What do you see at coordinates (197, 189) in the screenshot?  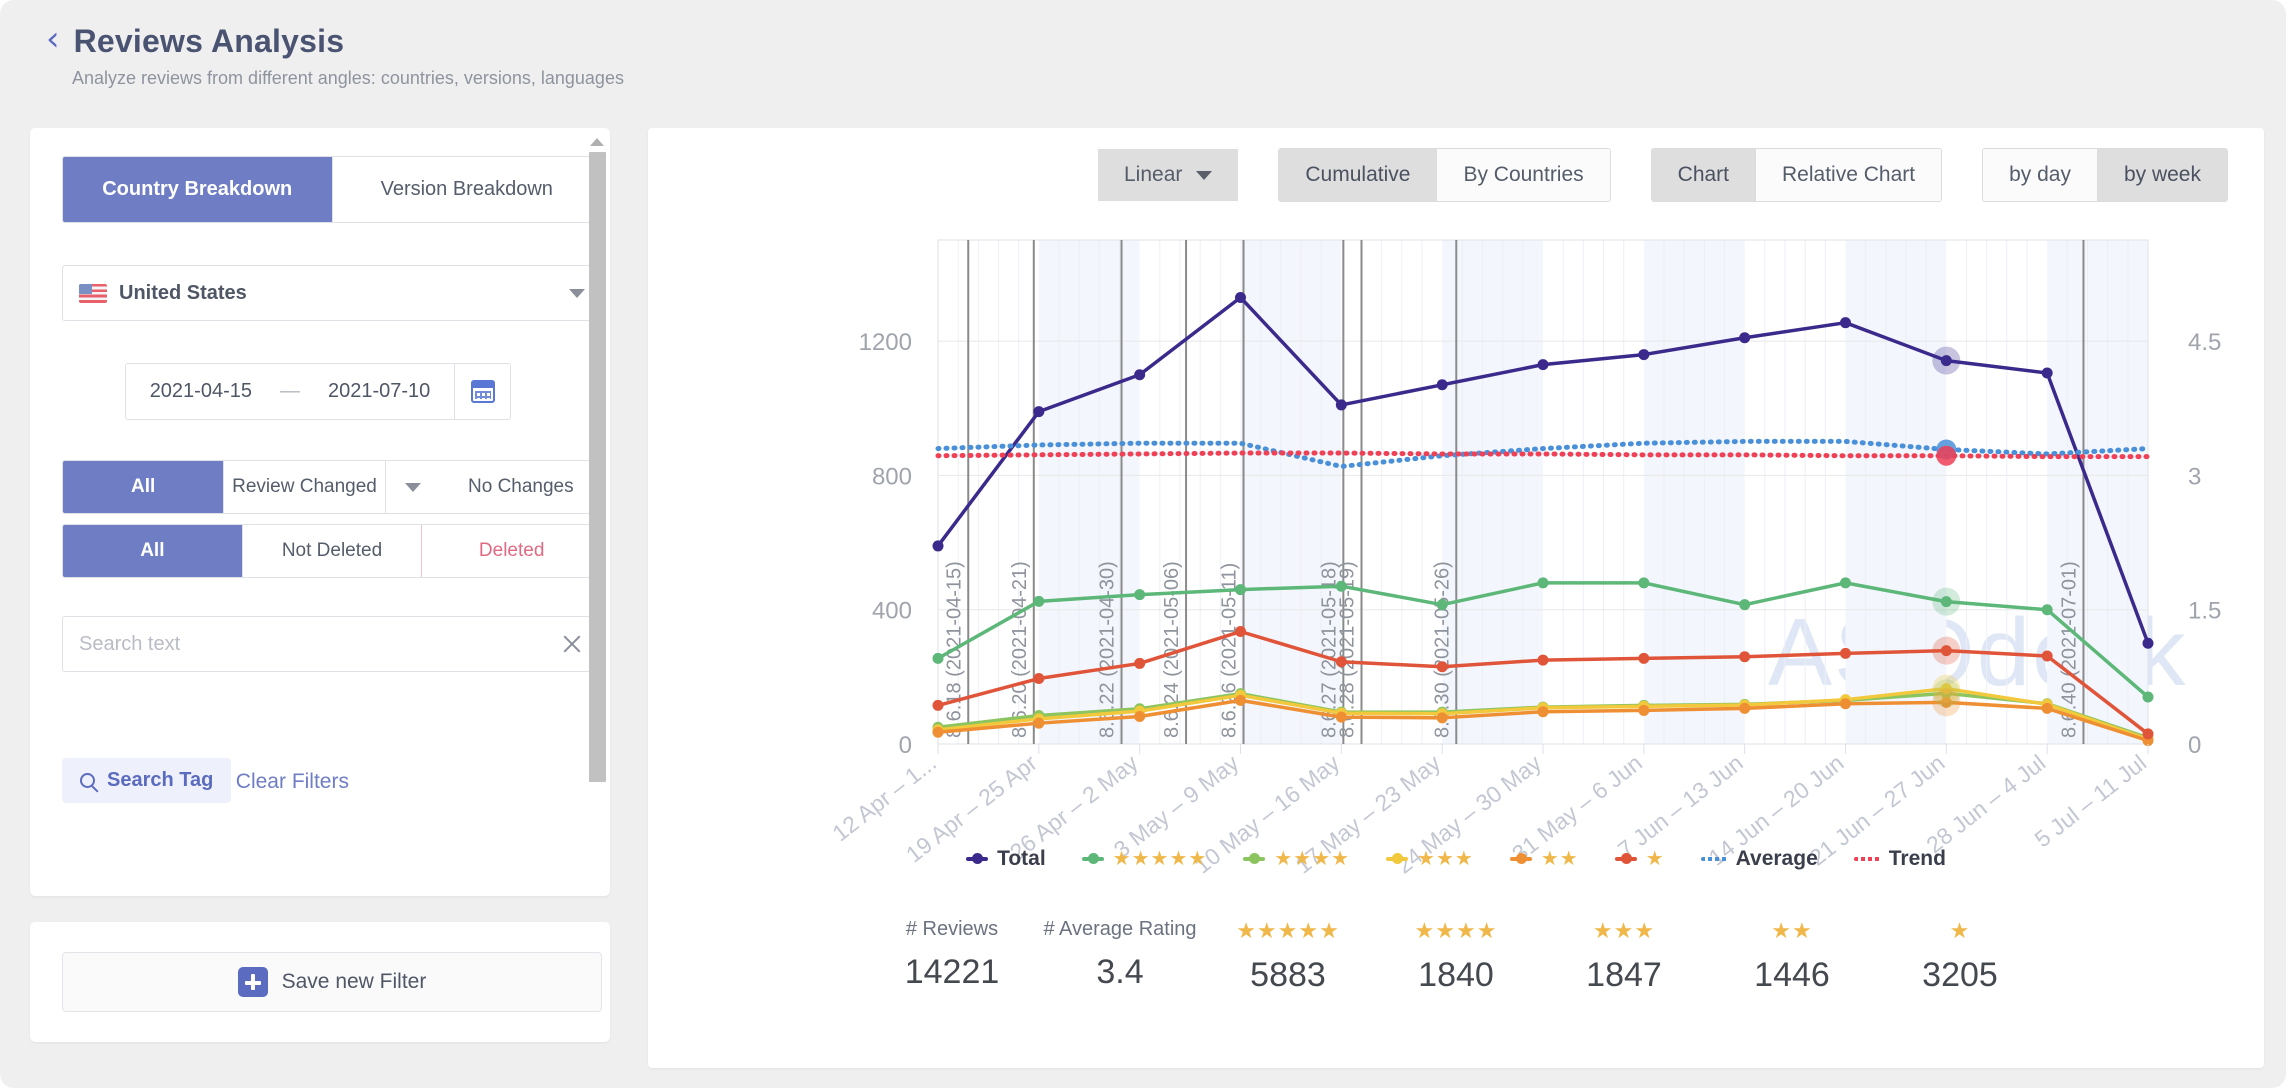 I see `tab-country-breakdown: Country Breakdown` at bounding box center [197, 189].